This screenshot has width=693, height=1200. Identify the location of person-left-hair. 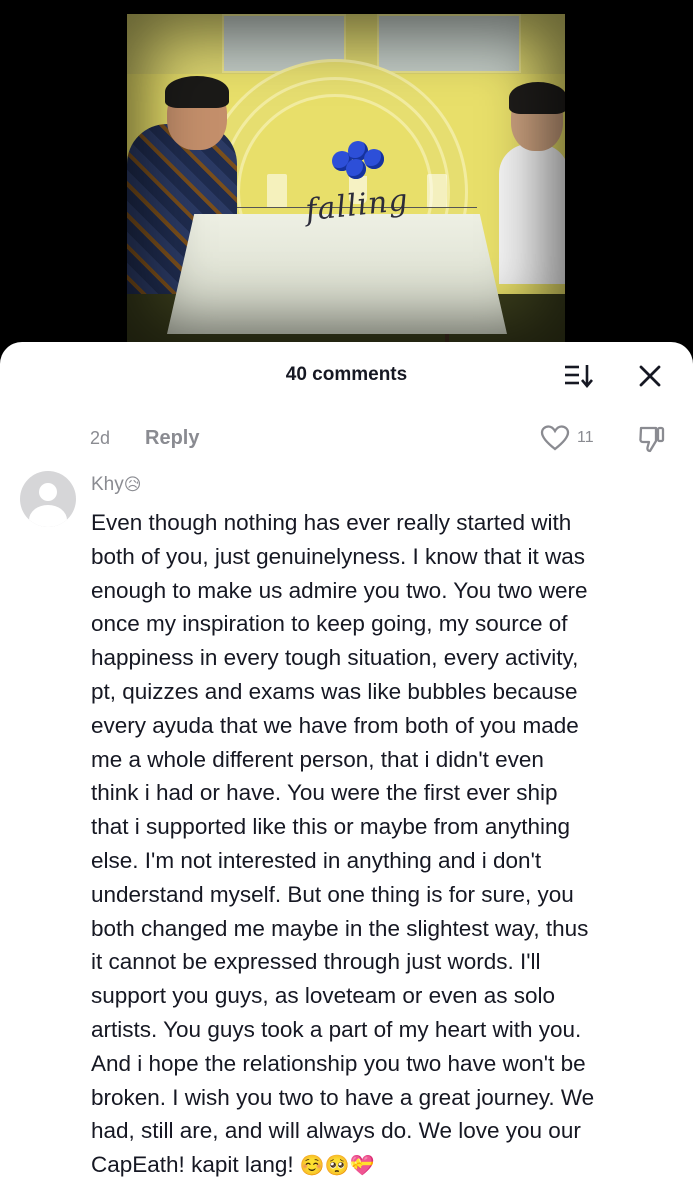
(197, 92).